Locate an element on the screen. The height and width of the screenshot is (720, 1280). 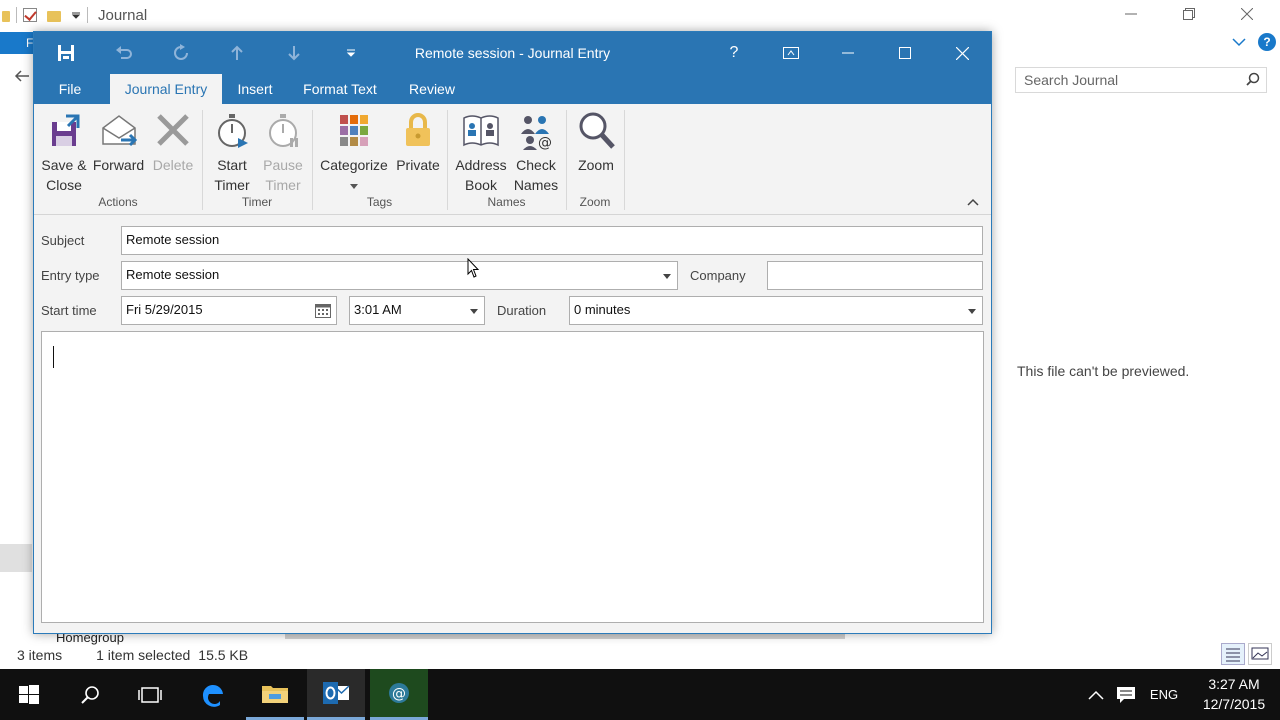
large-icons-view-icon is located at coordinates (1260, 653).